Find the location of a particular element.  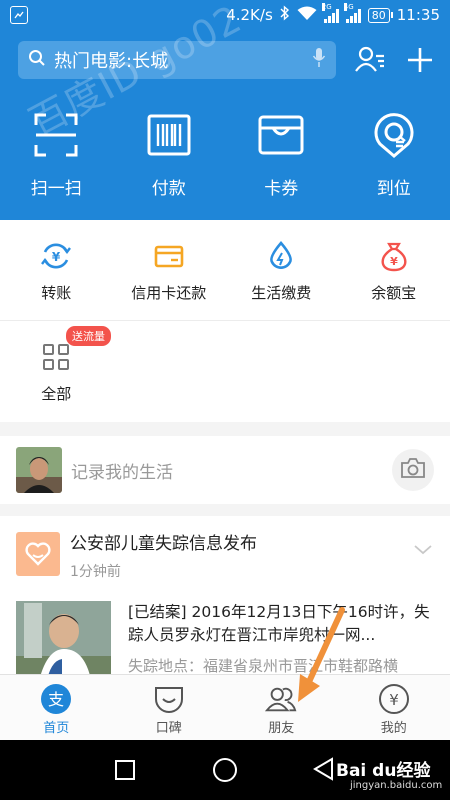

plus-icon is located at coordinates (420, 64).